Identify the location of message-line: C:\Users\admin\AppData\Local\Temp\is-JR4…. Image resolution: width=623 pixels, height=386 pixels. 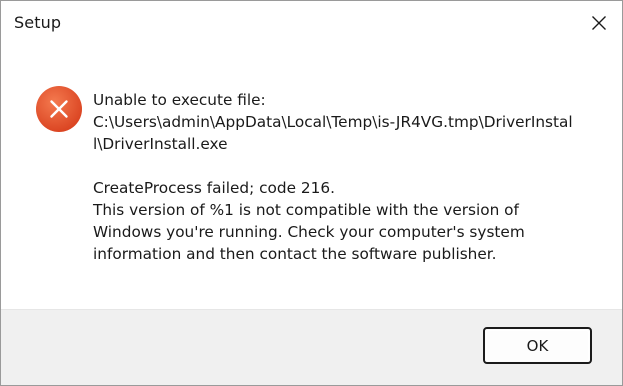
(333, 122).